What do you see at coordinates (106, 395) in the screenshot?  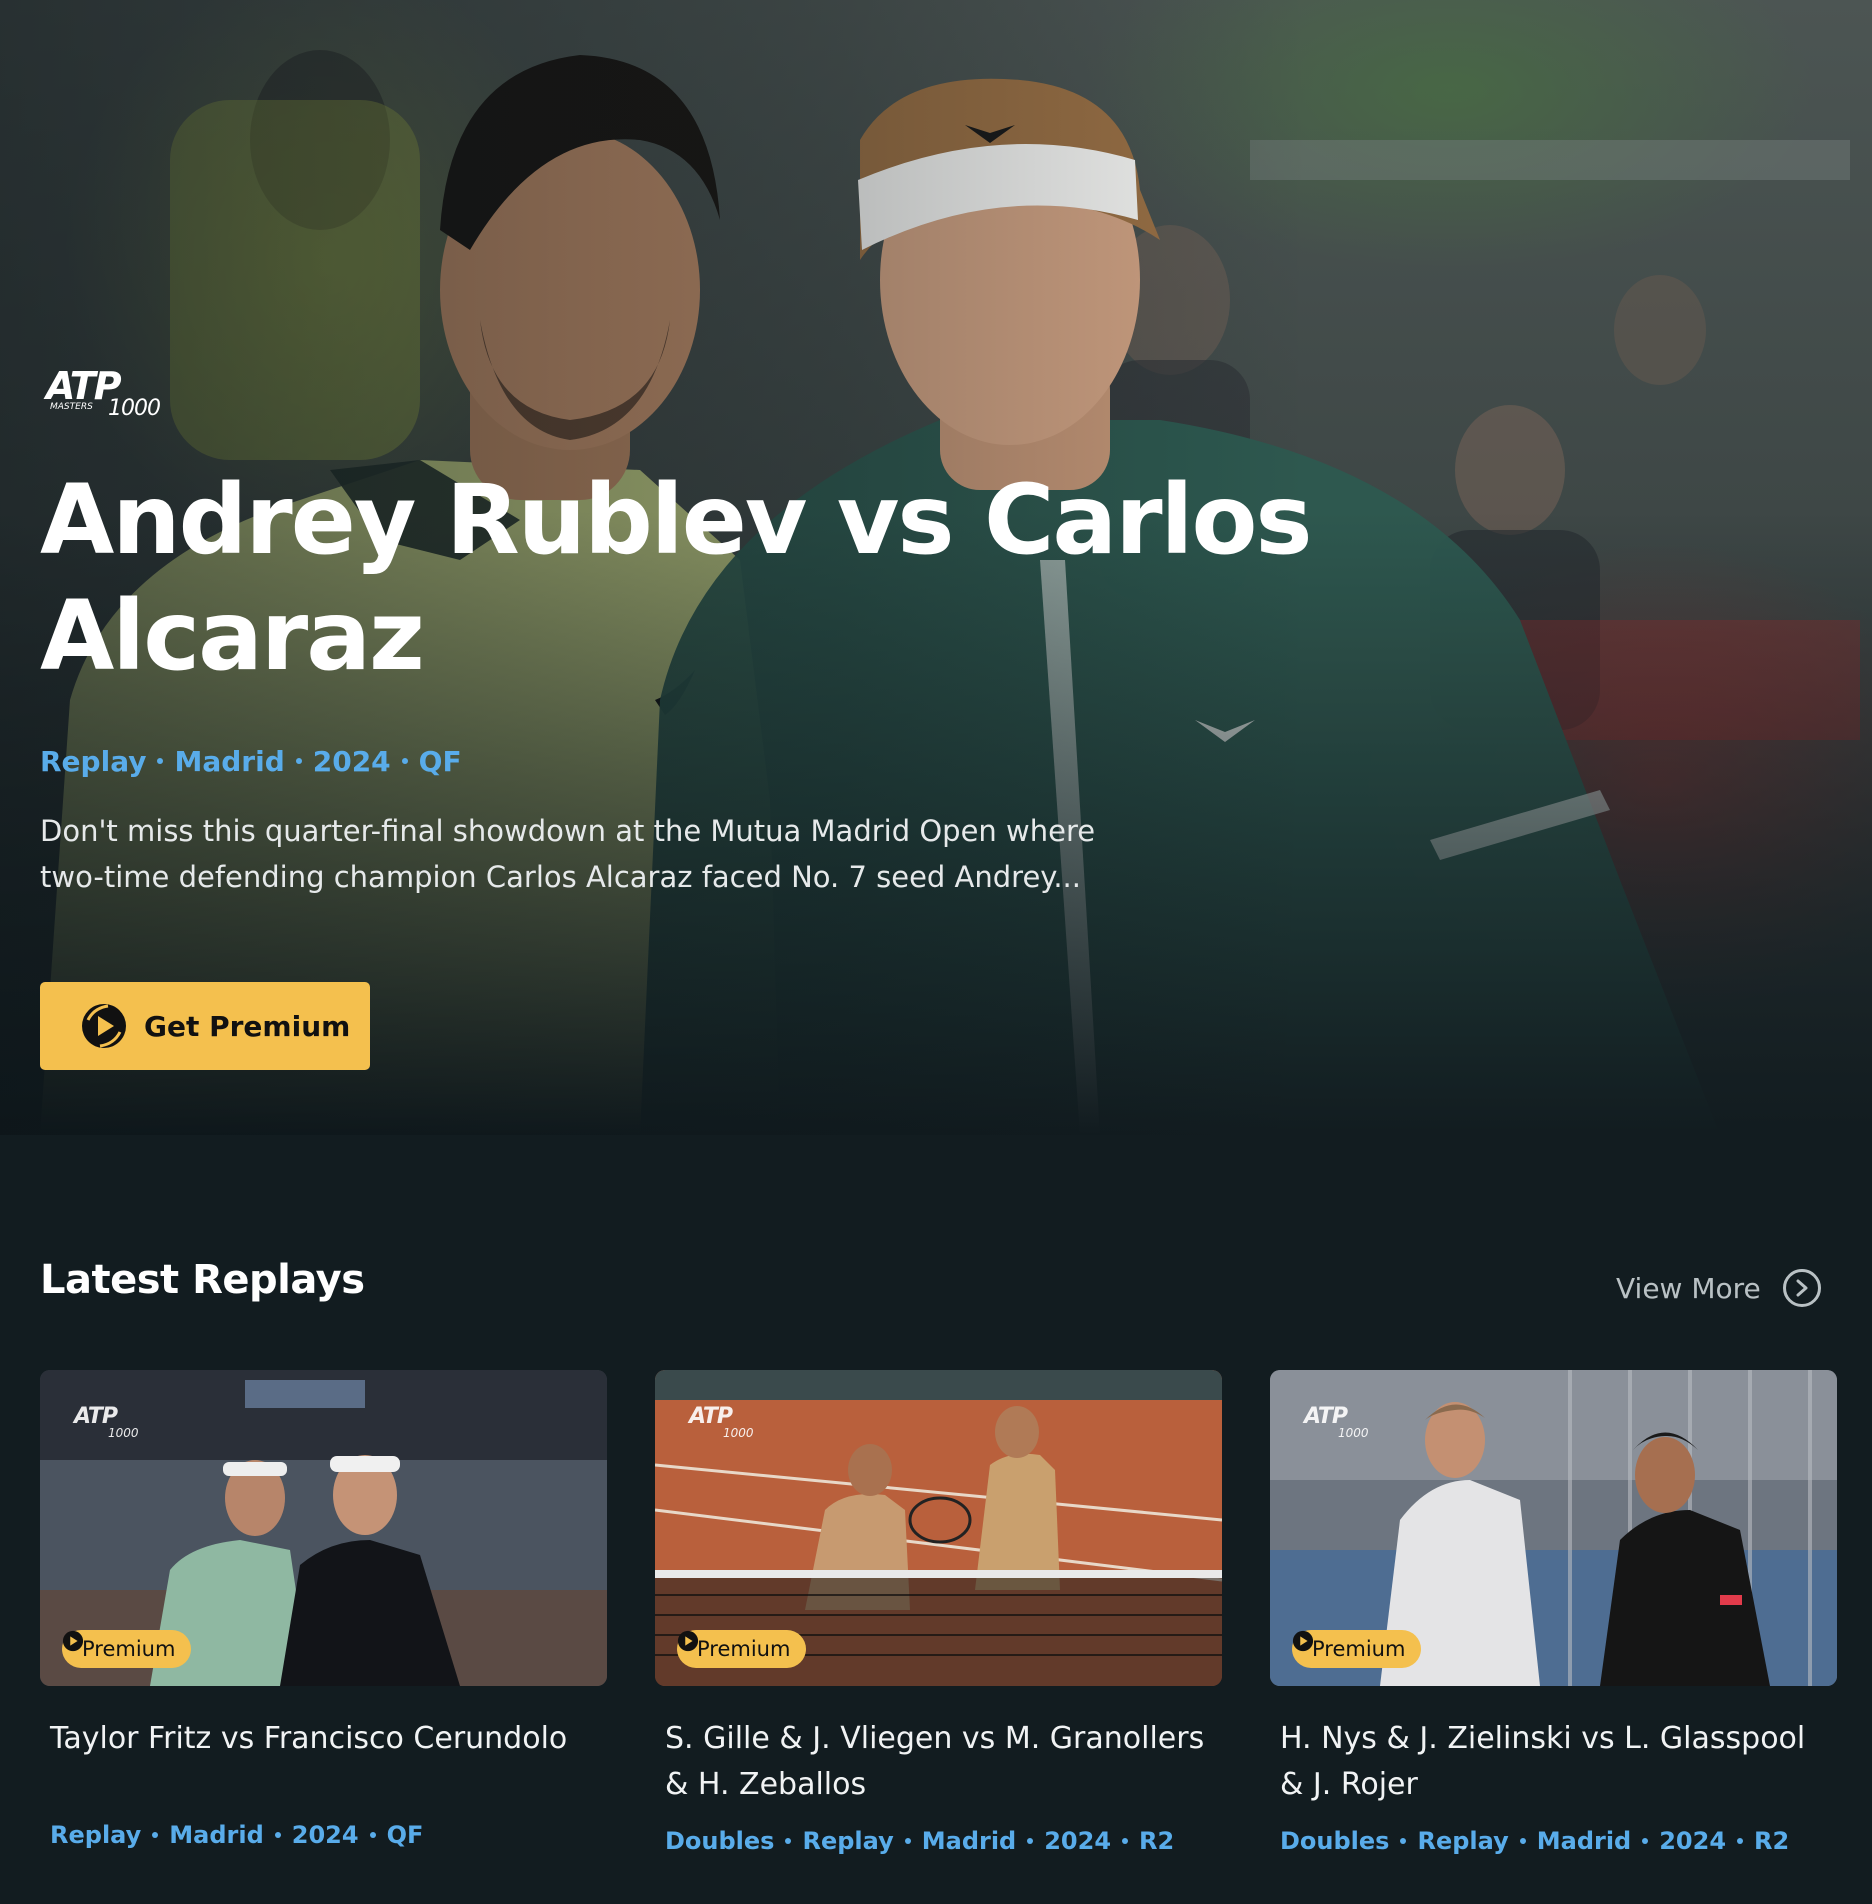 I see `atp-masters-1000-logo: ATP MASTERS 1000` at bounding box center [106, 395].